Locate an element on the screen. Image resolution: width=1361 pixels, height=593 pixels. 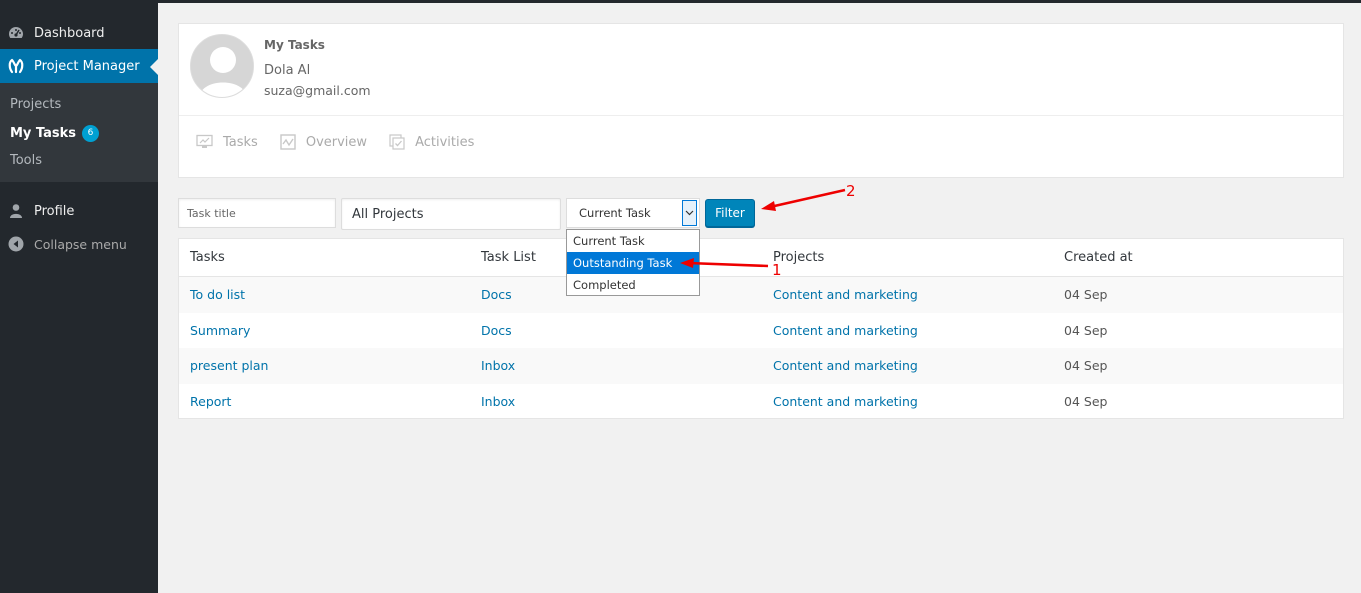
top-bar is located at coordinates (680, 1).